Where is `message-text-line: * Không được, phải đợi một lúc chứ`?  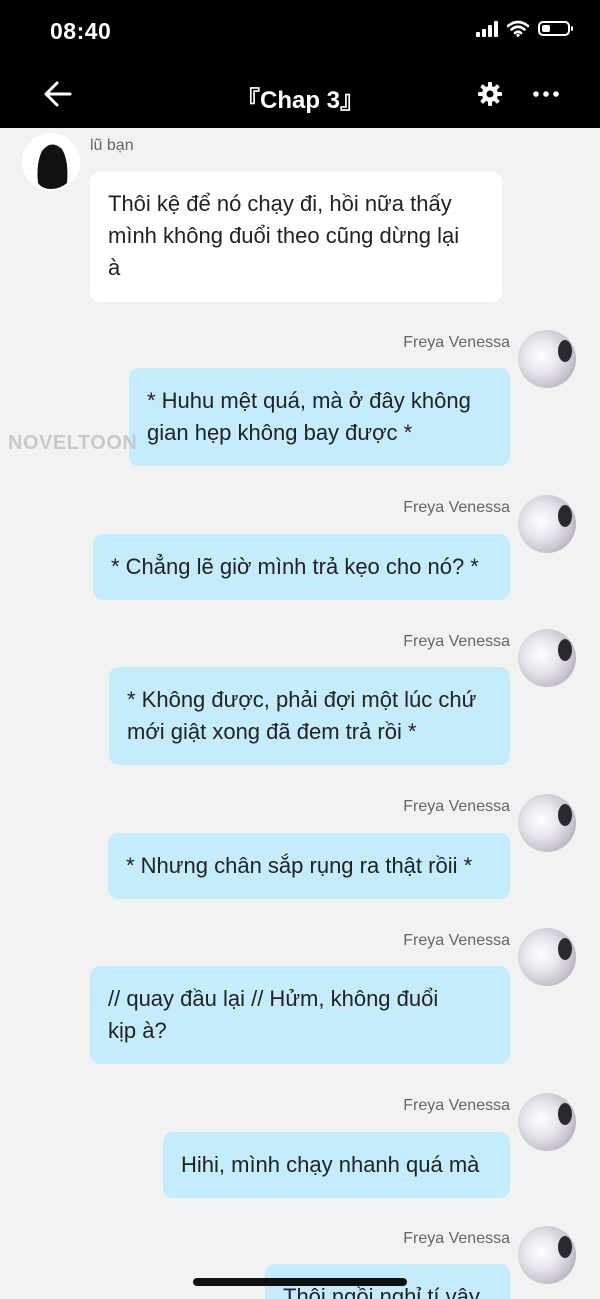
message-text-line: * Không được, phải đợi một lúc chứ is located at coordinates (302, 699).